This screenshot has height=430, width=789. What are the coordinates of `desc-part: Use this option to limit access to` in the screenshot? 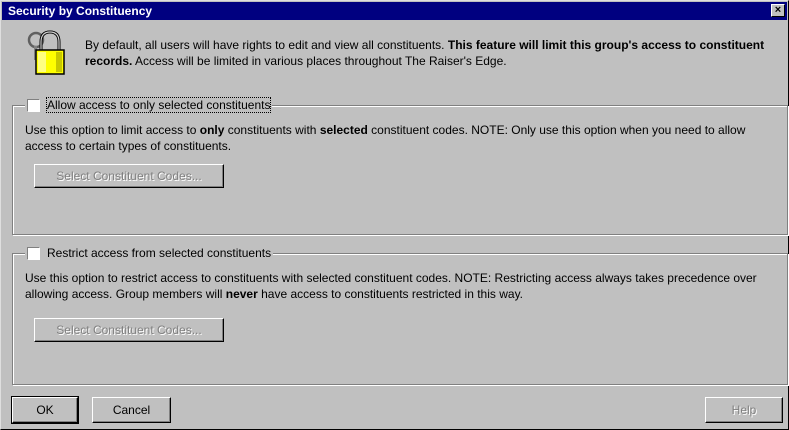 It's located at (112, 130).